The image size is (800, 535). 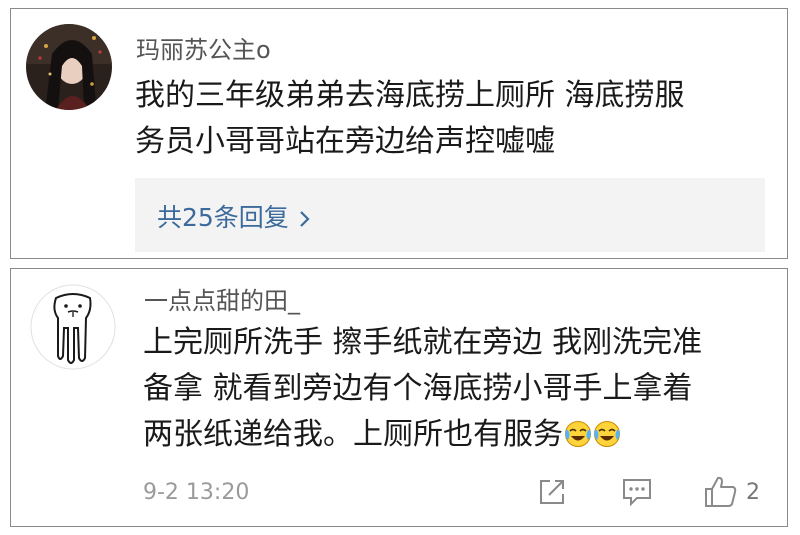 I want to click on share-icon, so click(x=552, y=494).